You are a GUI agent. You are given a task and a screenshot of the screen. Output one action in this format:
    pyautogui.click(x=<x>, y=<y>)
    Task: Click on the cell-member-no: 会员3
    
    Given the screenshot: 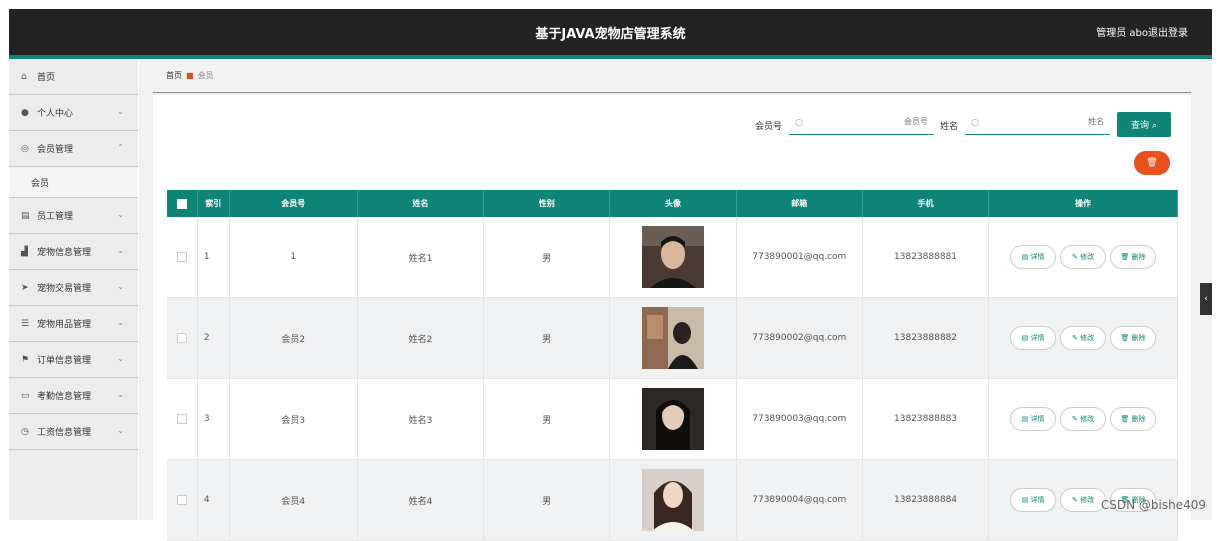 What is the action you would take?
    pyautogui.click(x=294, y=419)
    